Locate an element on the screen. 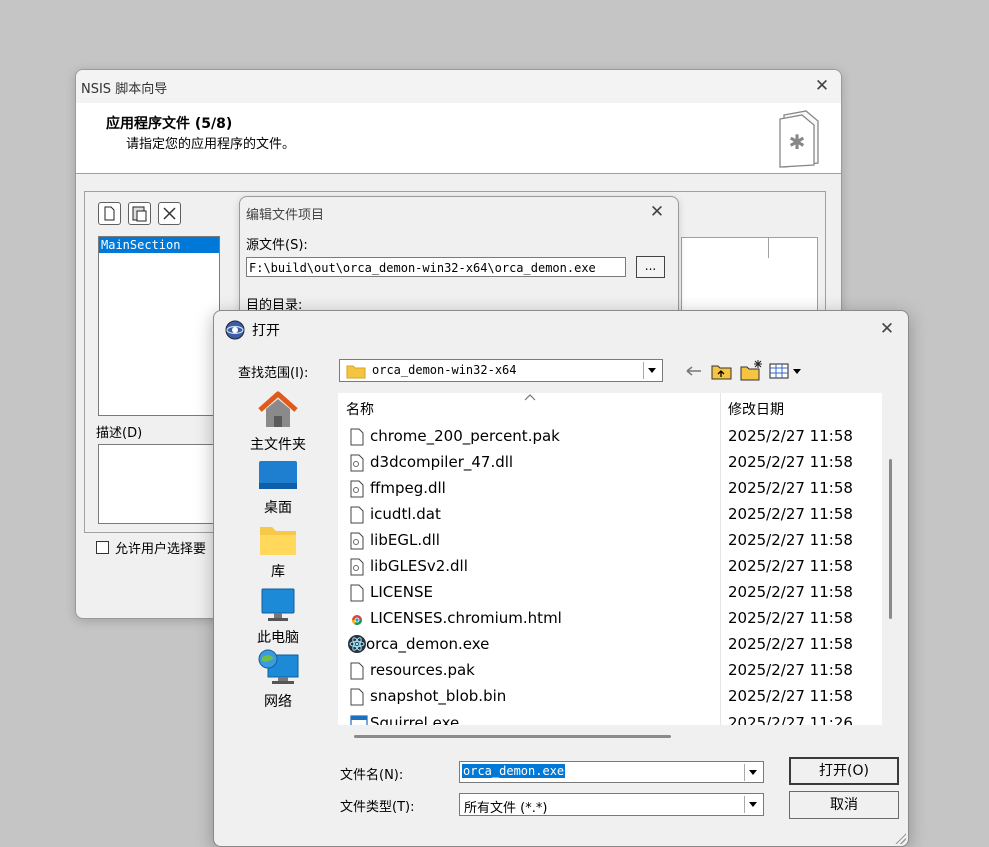  file-row: d3dcompiler_47.dll 2025/2/27 11:58 is located at coordinates (610, 463).